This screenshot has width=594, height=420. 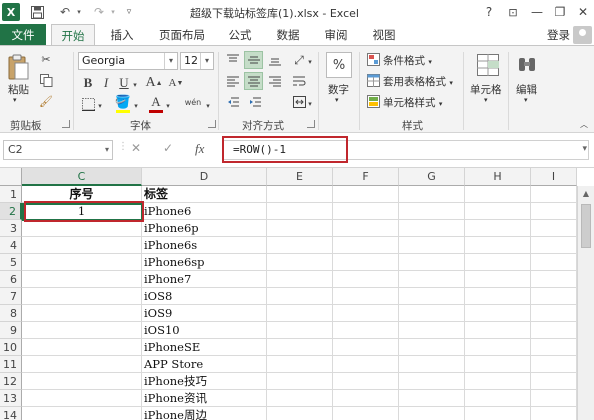 I want to click on row-header: 2, so click(x=11, y=211).